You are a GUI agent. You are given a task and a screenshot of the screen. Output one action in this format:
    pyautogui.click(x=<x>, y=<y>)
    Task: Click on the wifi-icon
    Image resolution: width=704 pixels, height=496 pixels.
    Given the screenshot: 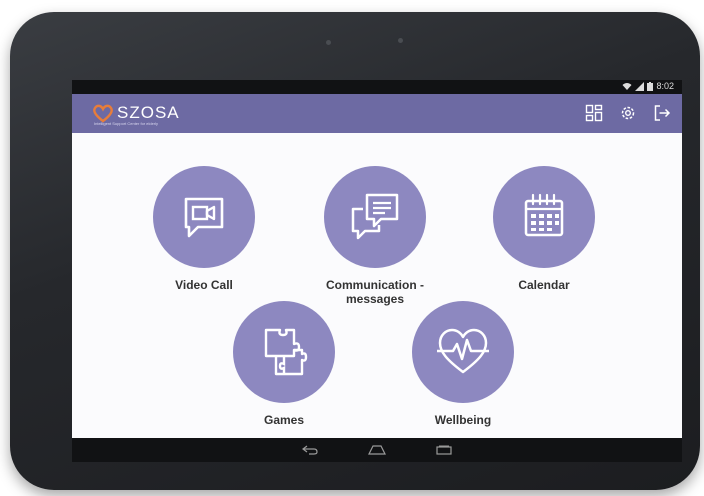 What is the action you would take?
    pyautogui.click(x=627, y=86)
    